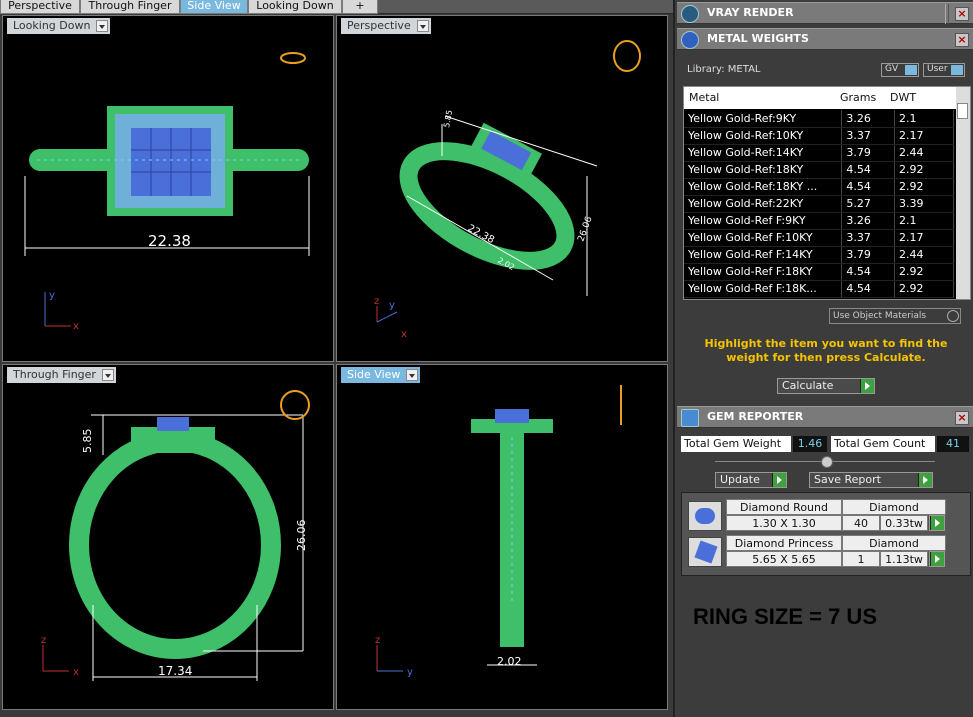  I want to click on table-cell: Yellow Gold-Ref F:10KY, so click(763, 238).